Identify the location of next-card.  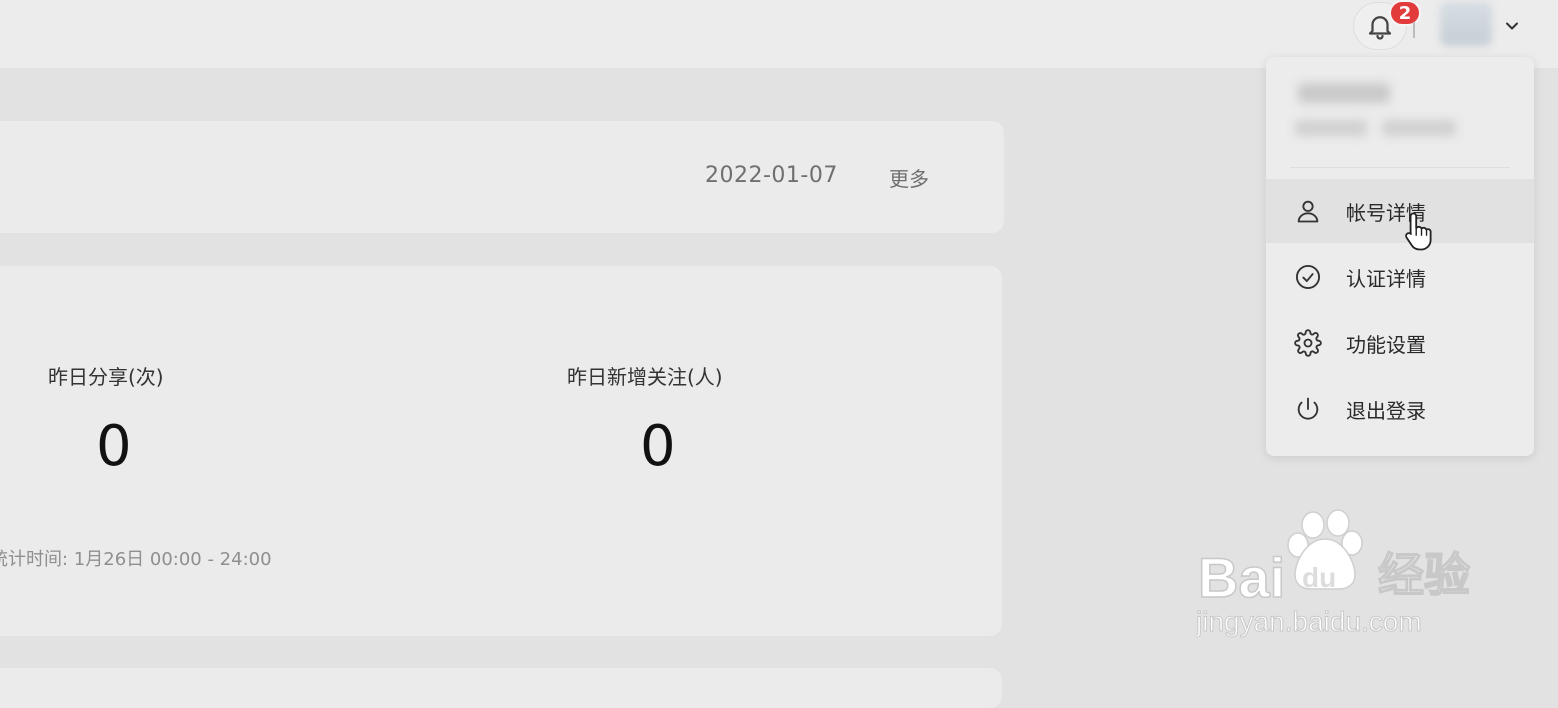
(501, 688).